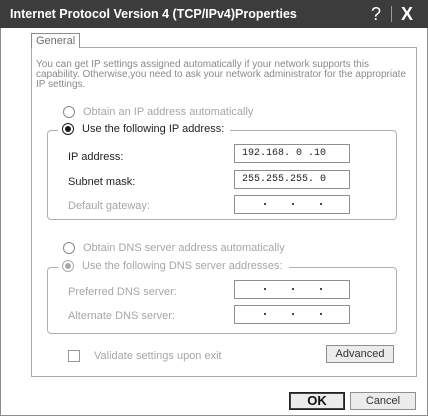 This screenshot has height=416, width=428. I want to click on use-following-dns-option: Use the following DNS server addresses:, so click(173, 266).